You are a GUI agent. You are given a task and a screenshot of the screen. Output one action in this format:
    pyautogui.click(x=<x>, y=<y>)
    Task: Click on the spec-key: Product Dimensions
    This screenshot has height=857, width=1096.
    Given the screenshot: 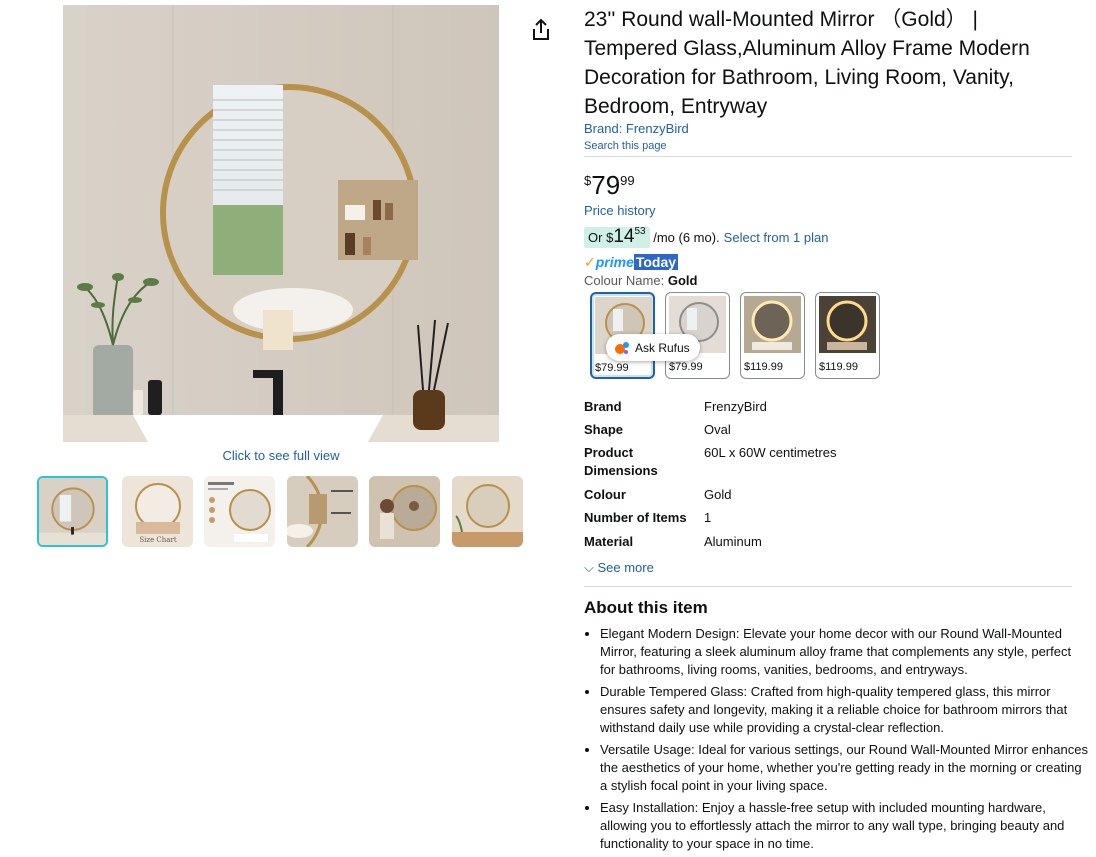 What is the action you would take?
    pyautogui.click(x=621, y=461)
    